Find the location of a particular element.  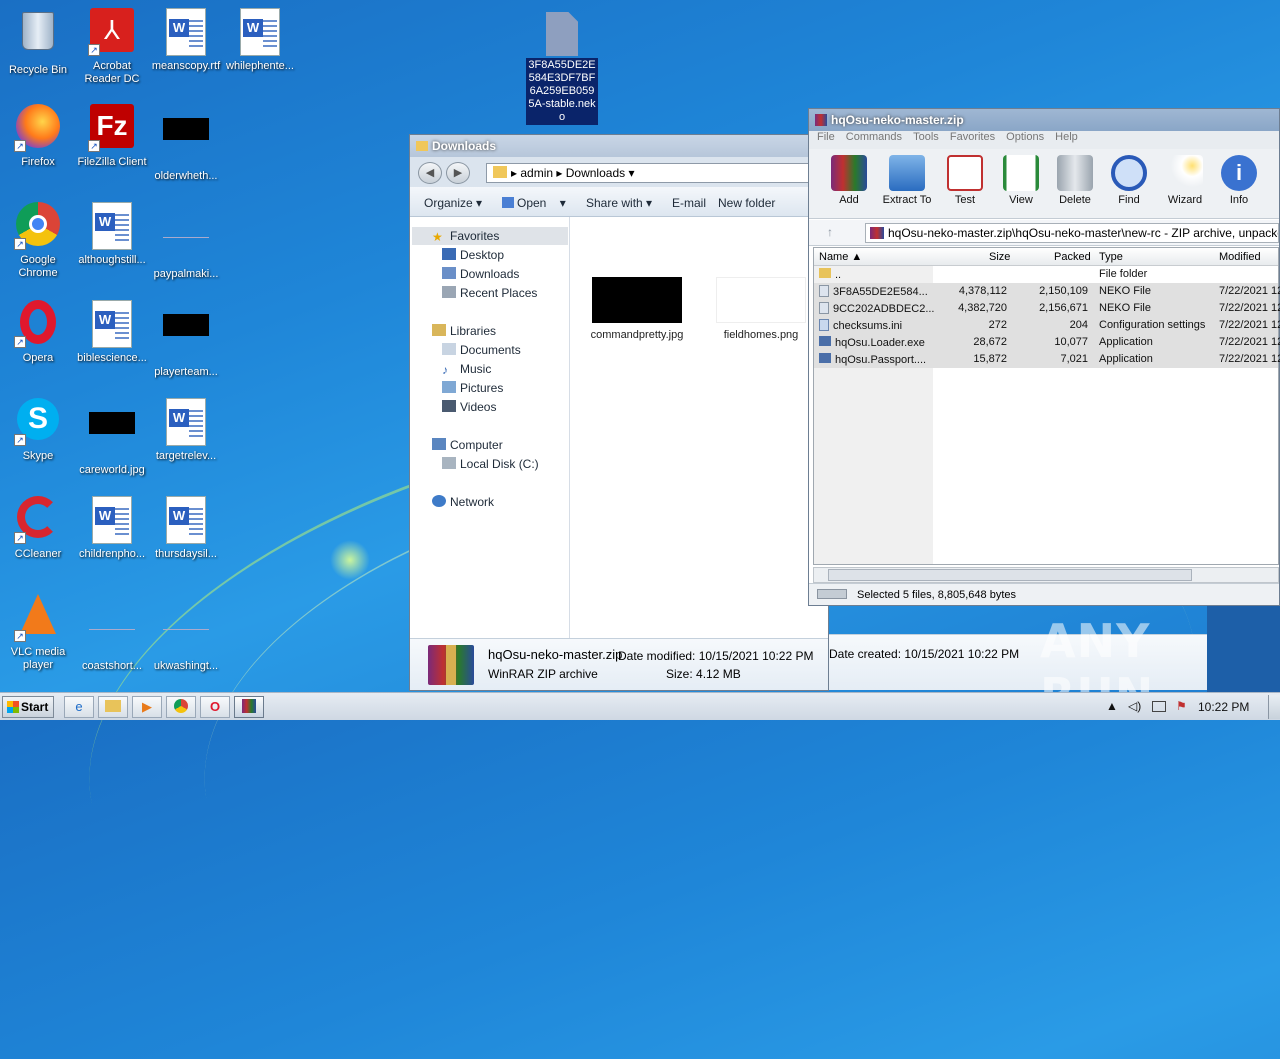

open-button: Open ▾ is located at coordinates (534, 203).